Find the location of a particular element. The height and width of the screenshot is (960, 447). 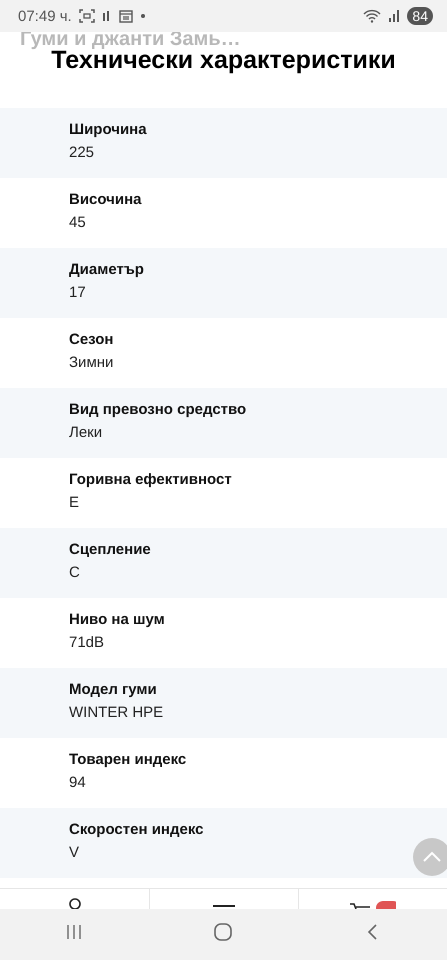

spec-value: C is located at coordinates (74, 572).